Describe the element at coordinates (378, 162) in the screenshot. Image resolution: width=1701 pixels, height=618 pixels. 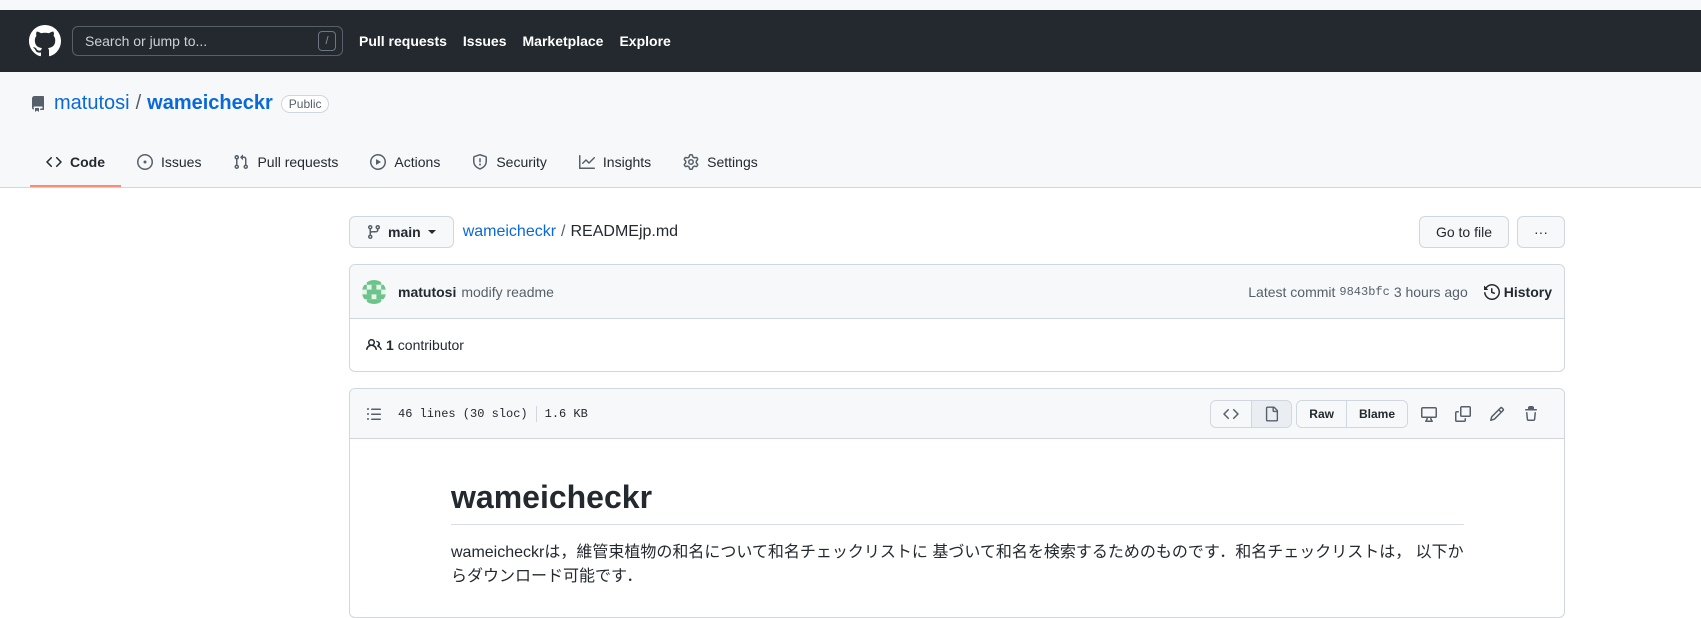
I see `play-icon` at that location.